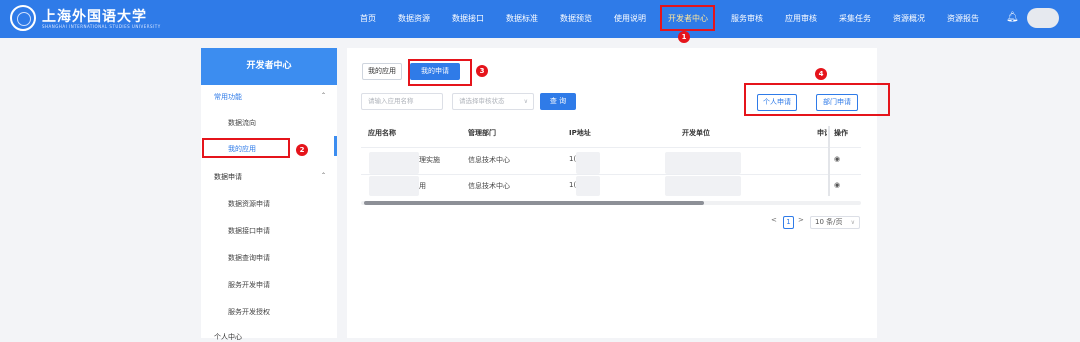 The width and height of the screenshot is (1080, 342). I want to click on row2-dept: 信息技术中心, so click(489, 186).